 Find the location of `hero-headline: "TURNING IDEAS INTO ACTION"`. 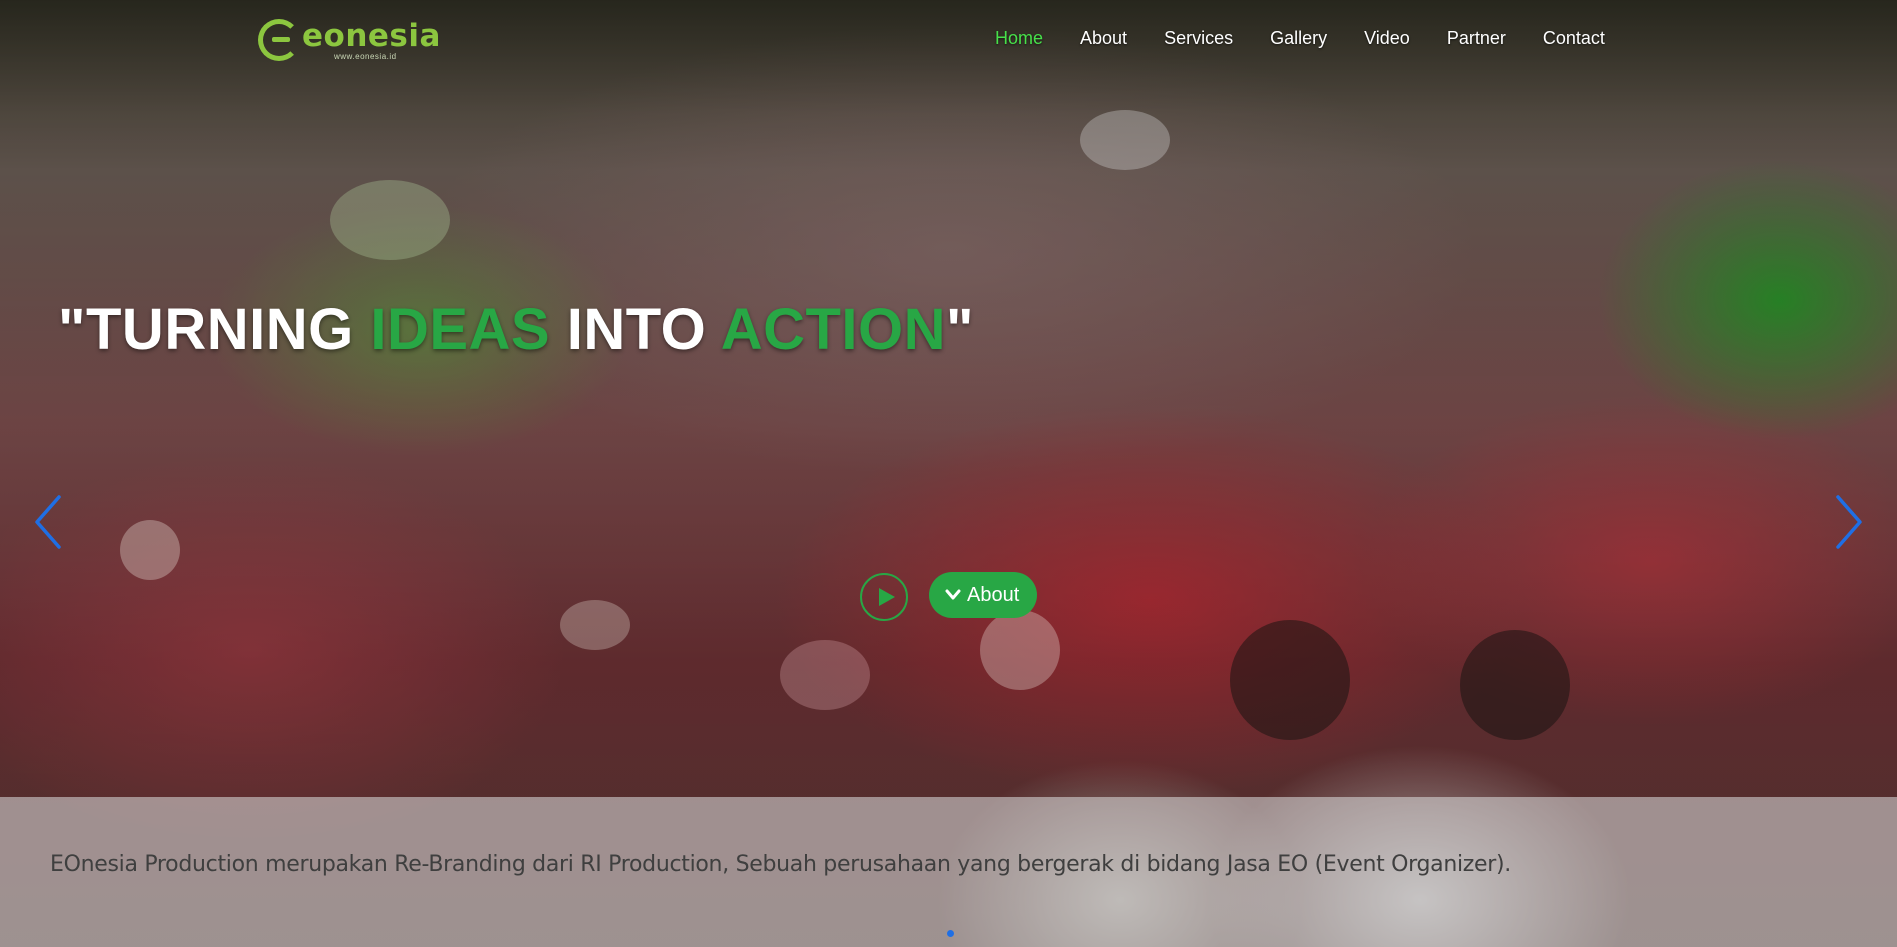

hero-headline: "TURNING IDEAS INTO ACTION" is located at coordinates (516, 329).